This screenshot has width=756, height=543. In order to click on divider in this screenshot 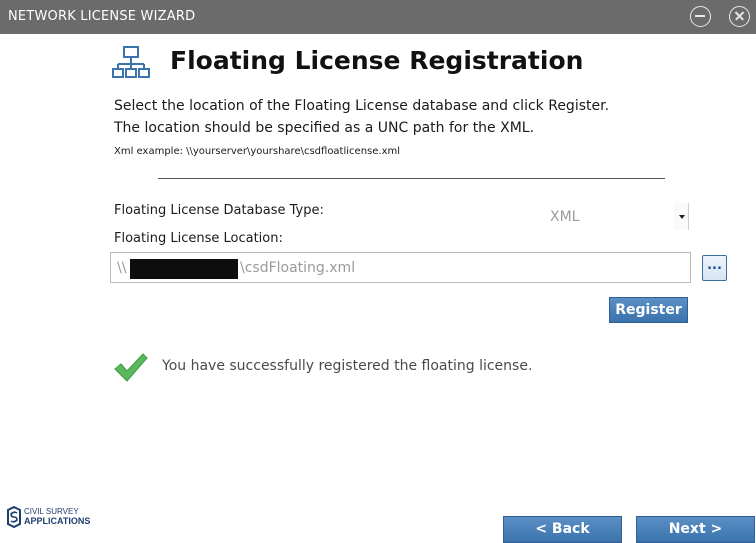, I will do `click(411, 178)`.